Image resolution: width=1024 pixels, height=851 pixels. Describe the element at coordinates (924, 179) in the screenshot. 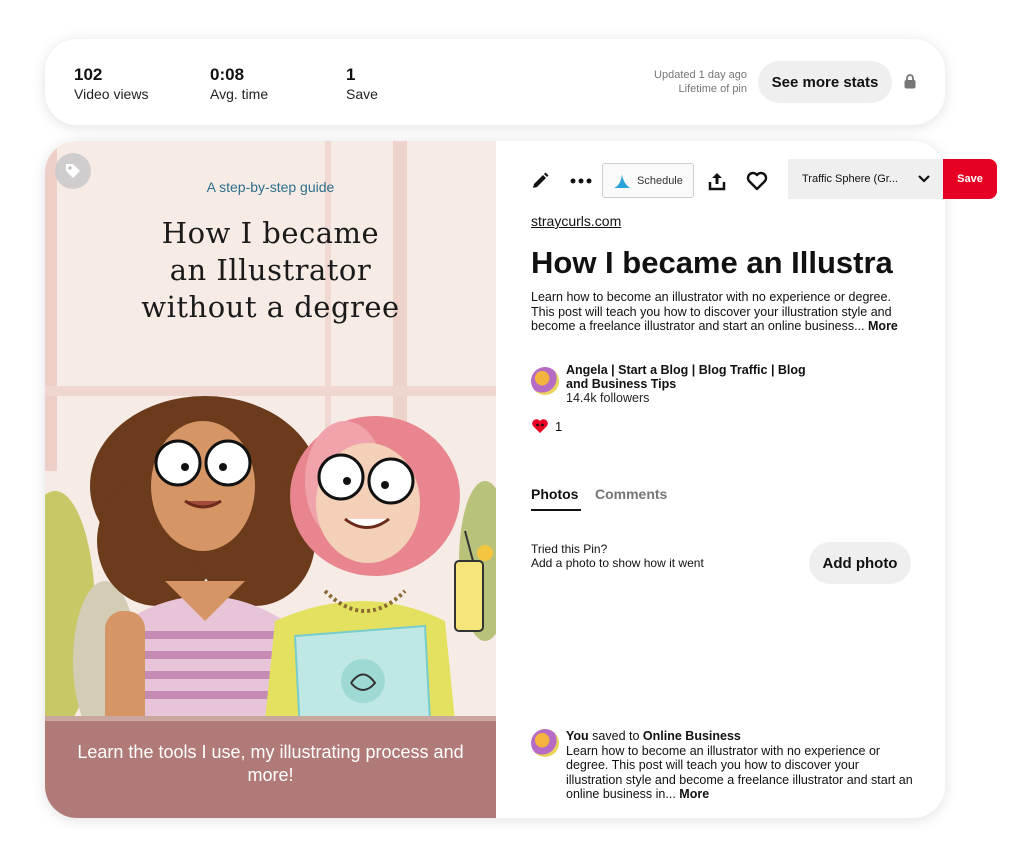

I see `chevron-down-icon` at that location.